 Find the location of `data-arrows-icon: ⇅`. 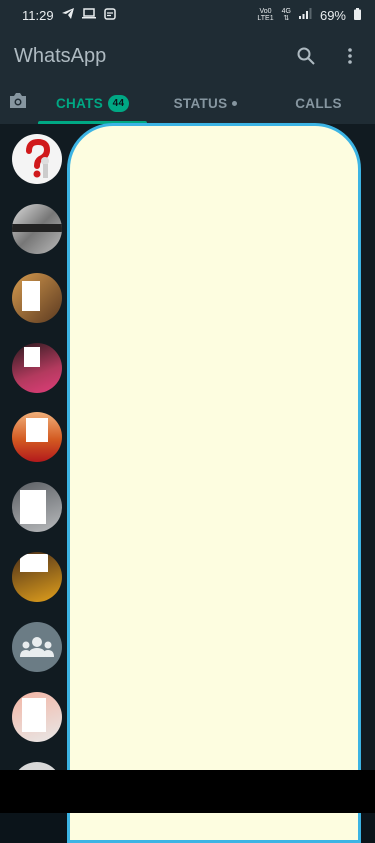

data-arrows-icon: ⇅ is located at coordinates (286, 18).